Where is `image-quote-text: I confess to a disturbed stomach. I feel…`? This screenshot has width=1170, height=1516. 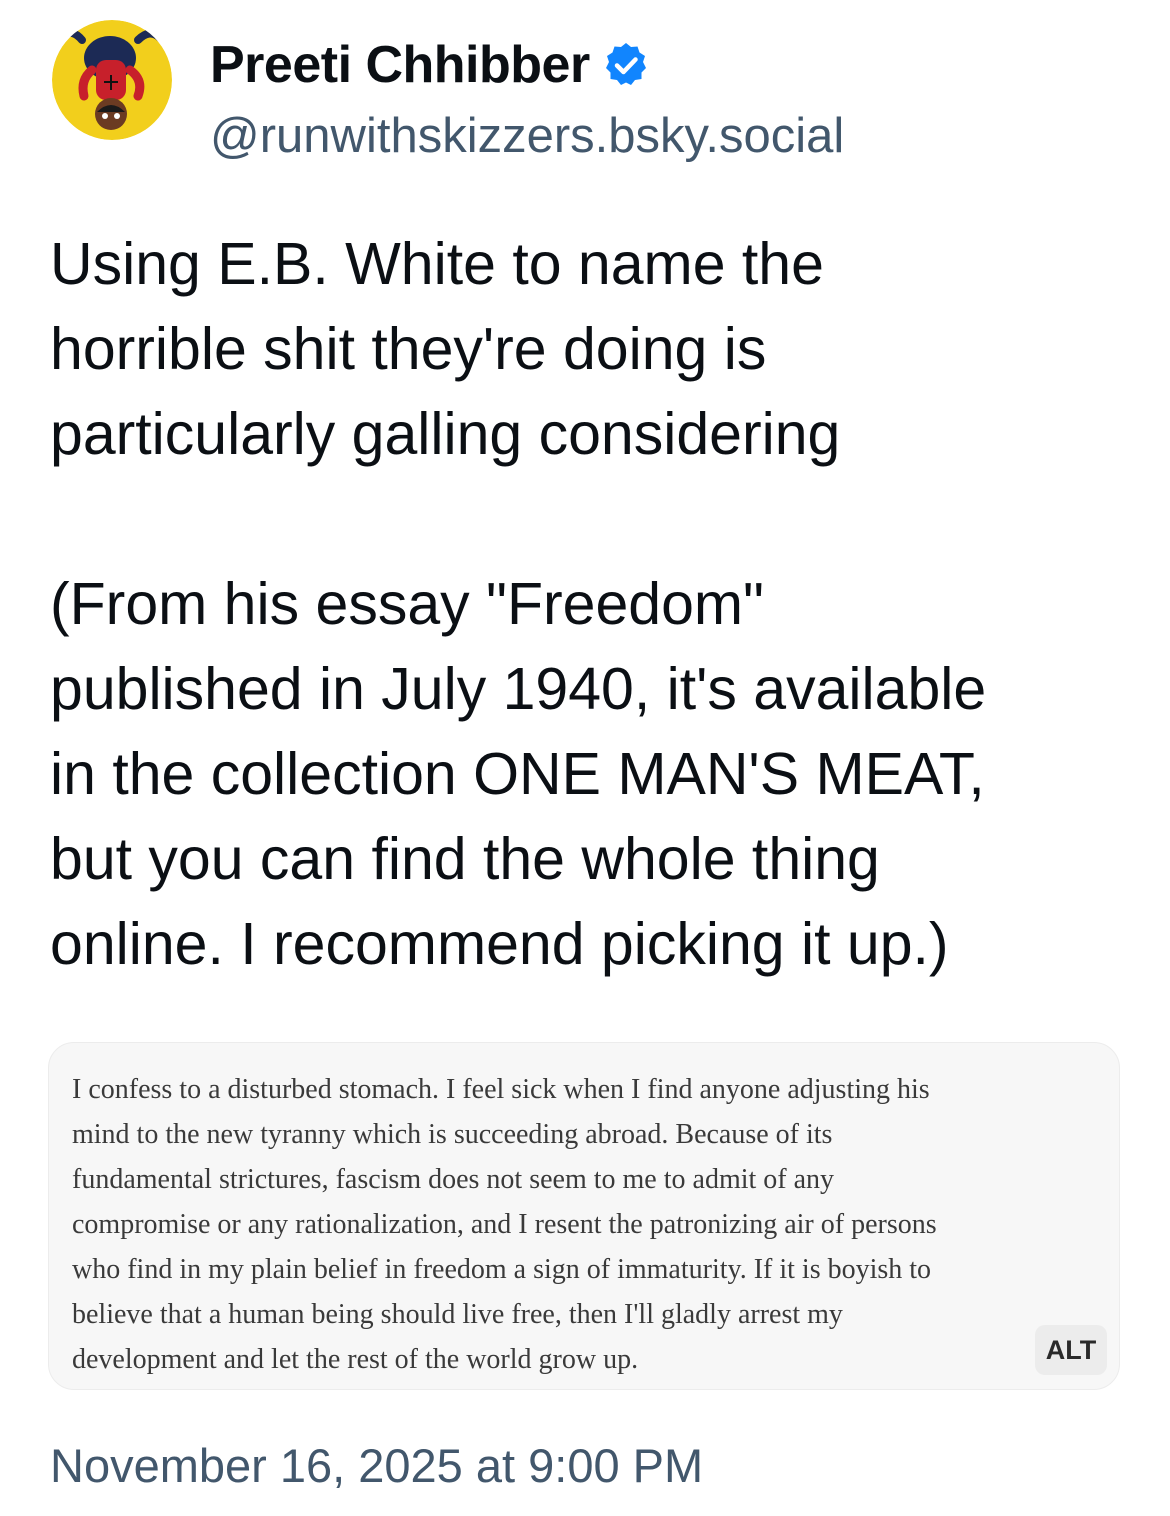
image-quote-text: I confess to a disturbed stomach. I feel… is located at coordinates (504, 1224).